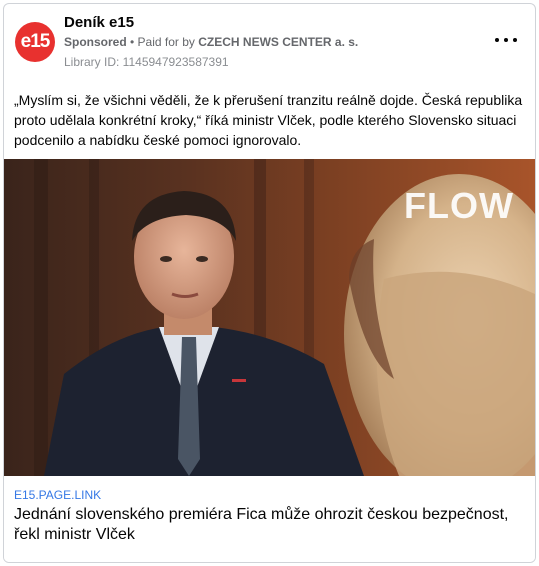 This screenshot has height=566, width=539. I want to click on flow-watermark-logo: FLOW, so click(459, 205).